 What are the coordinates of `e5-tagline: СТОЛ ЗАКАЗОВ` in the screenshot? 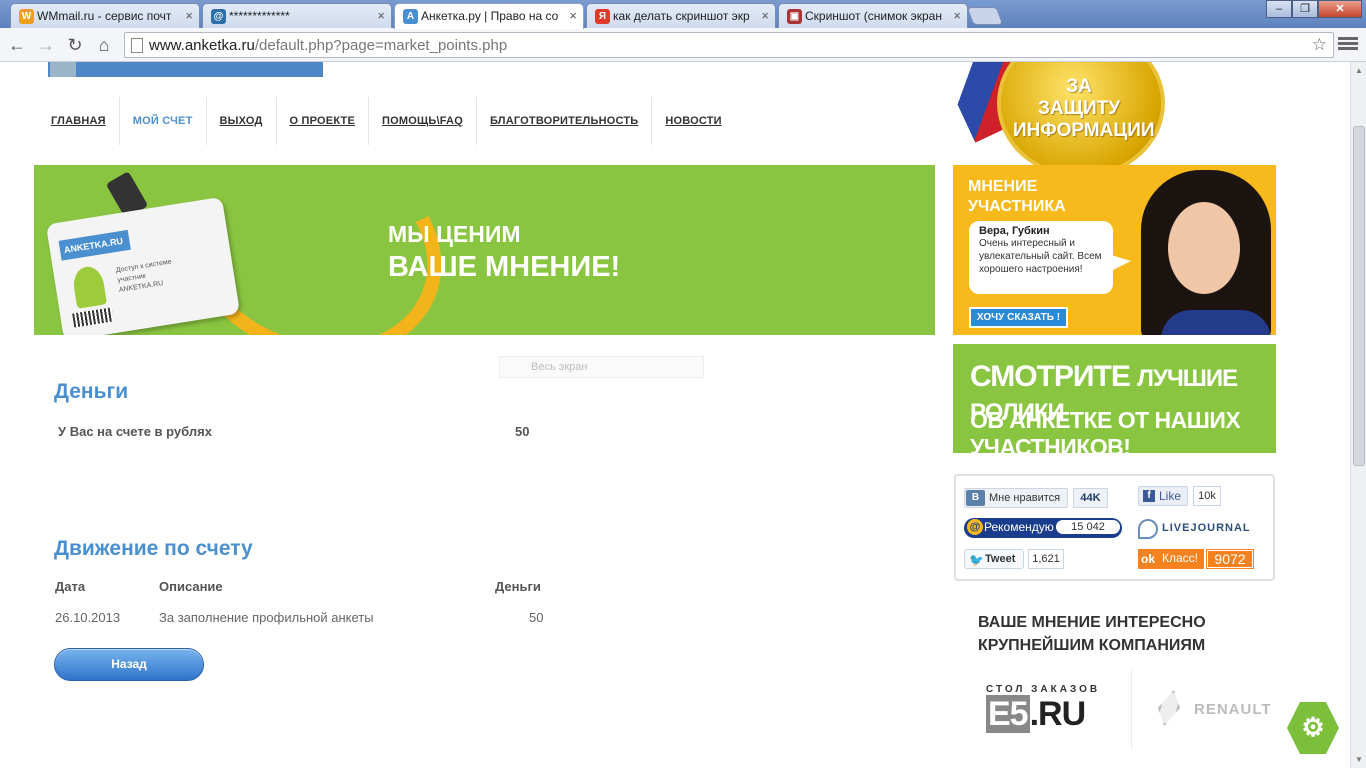 It's located at (1043, 689).